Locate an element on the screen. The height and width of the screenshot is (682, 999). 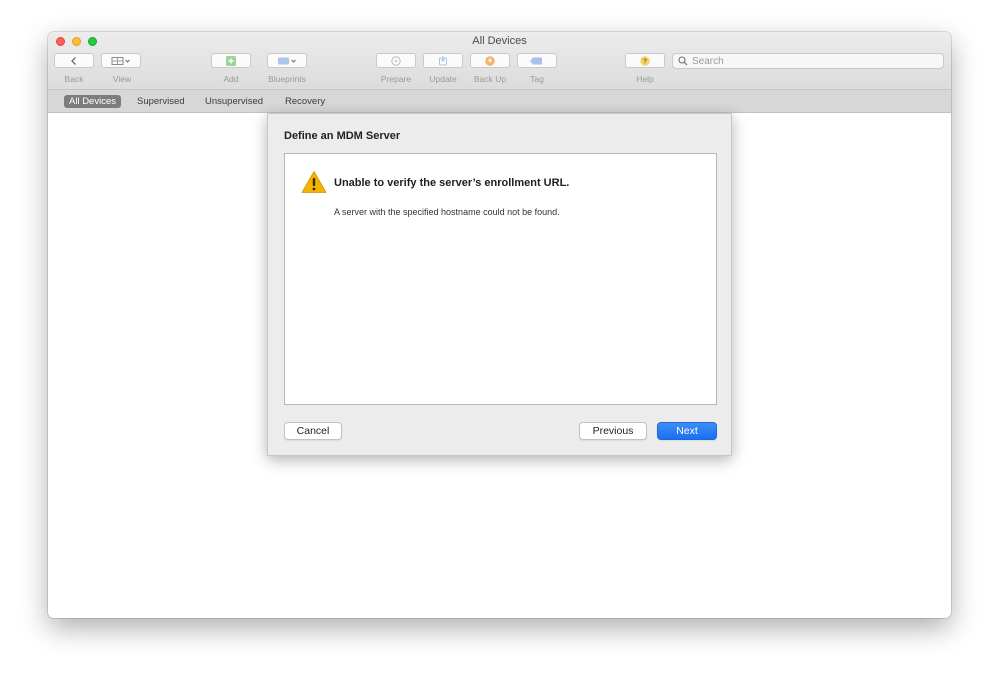
blueprints-button is located at coordinates (287, 60).